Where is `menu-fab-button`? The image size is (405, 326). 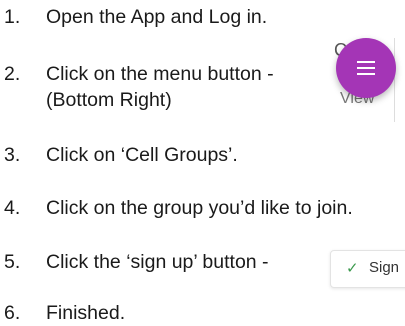 menu-fab-button is located at coordinates (366, 68).